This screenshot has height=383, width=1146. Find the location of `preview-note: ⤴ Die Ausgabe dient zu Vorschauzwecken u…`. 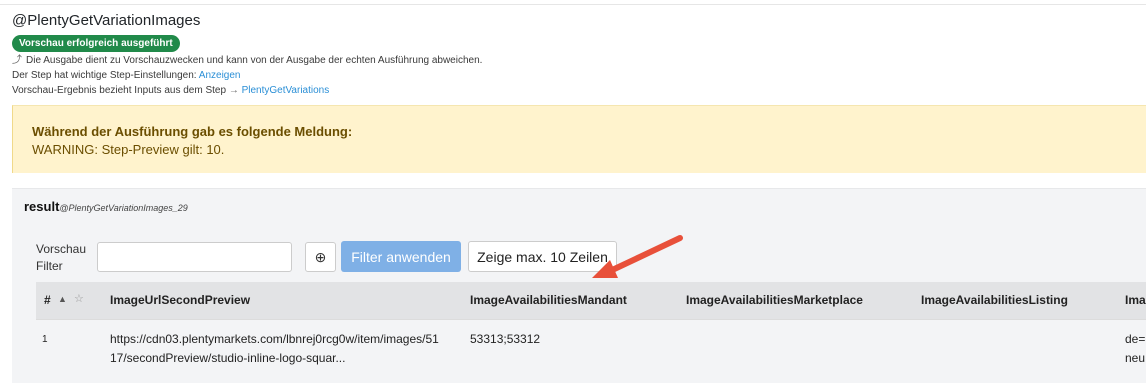

preview-note: ⤴ Die Ausgabe dient zu Vorschauzwecken u… is located at coordinates (247, 60).